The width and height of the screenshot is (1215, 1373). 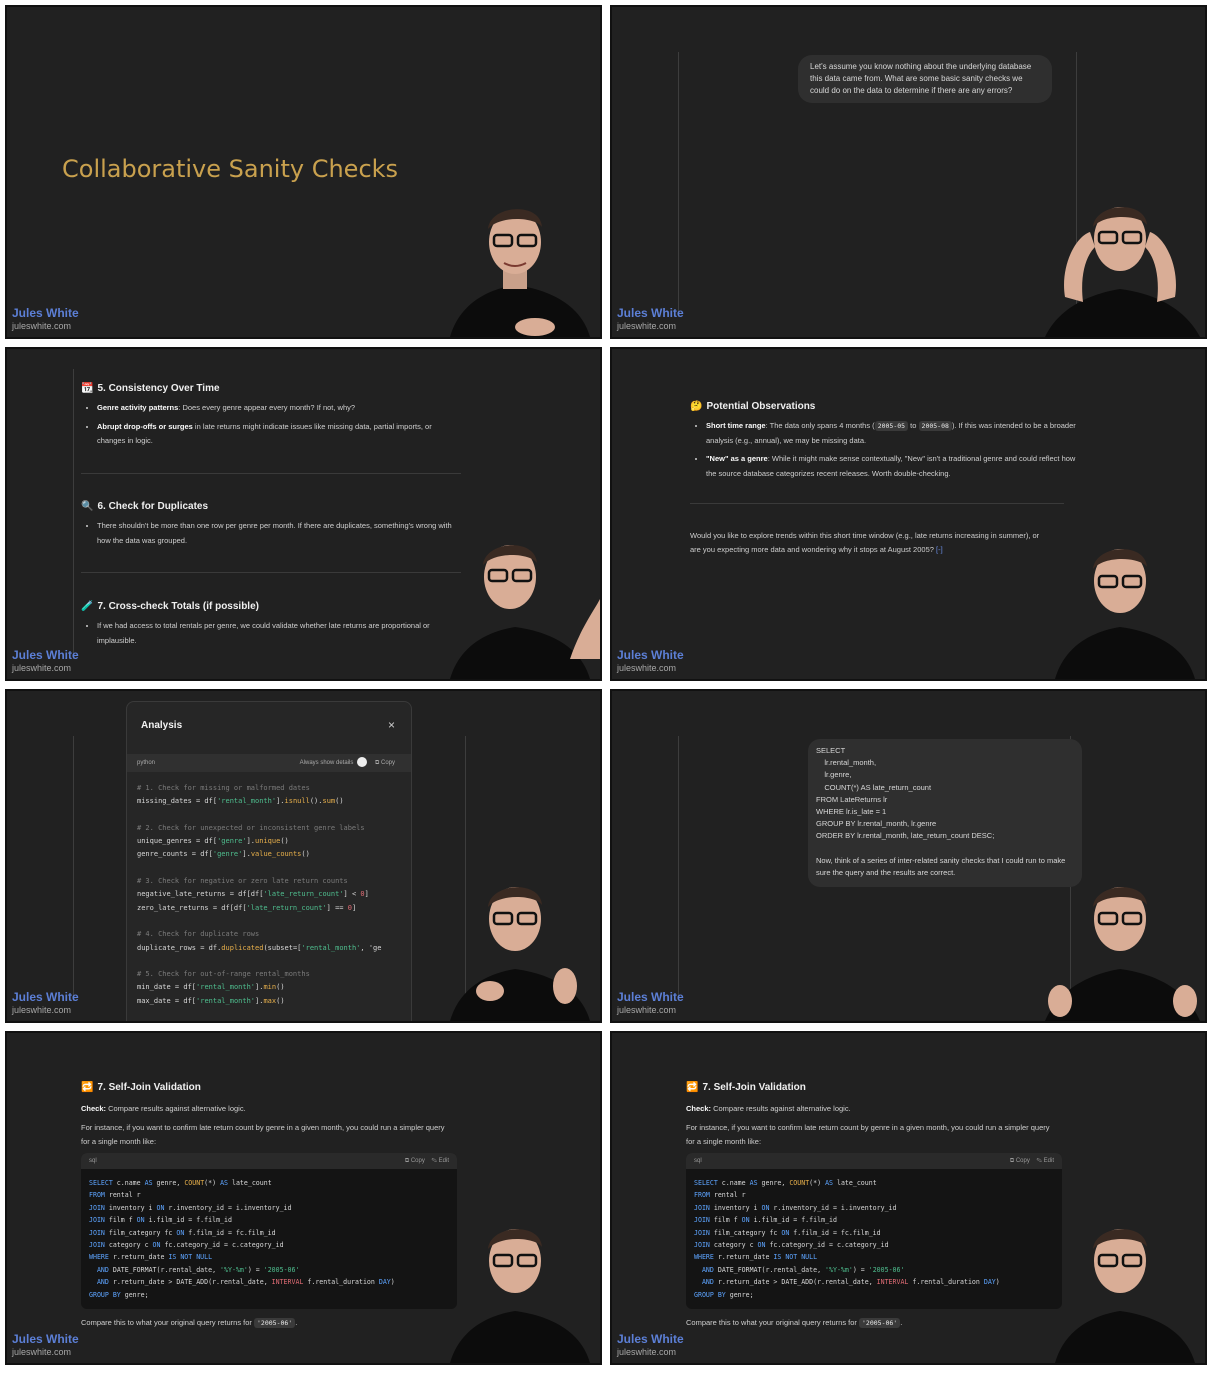 I want to click on citation-link: [-], so click(x=939, y=549).